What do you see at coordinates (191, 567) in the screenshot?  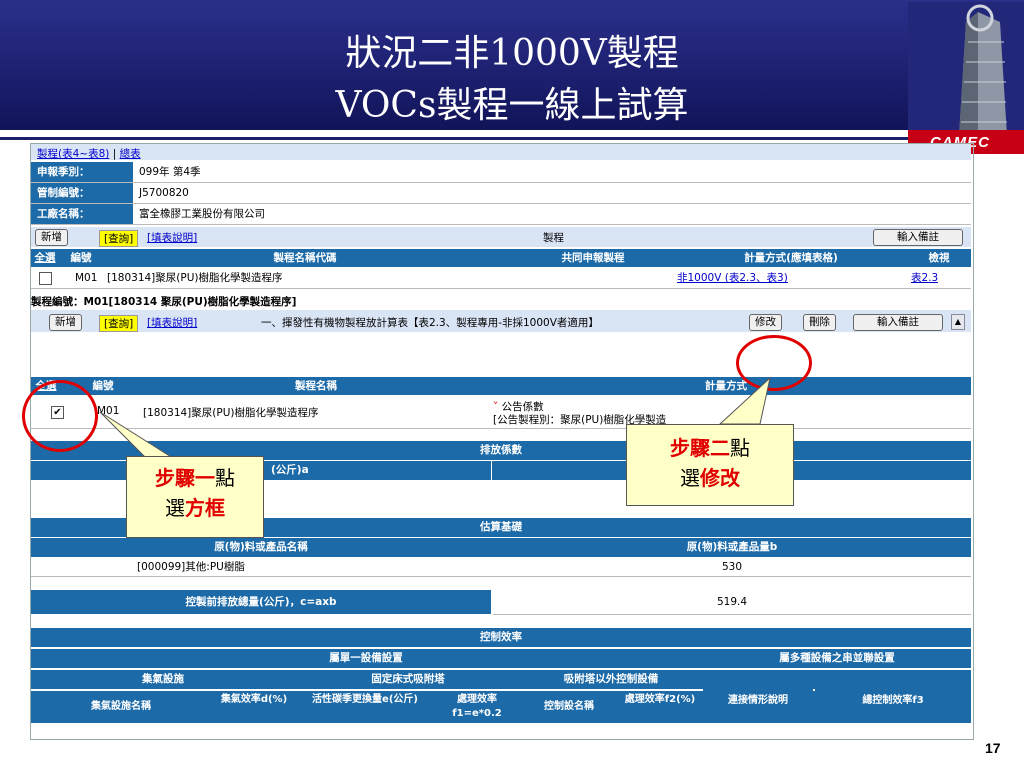 I see `material-name: [000099]其他:PU樹脂` at bounding box center [191, 567].